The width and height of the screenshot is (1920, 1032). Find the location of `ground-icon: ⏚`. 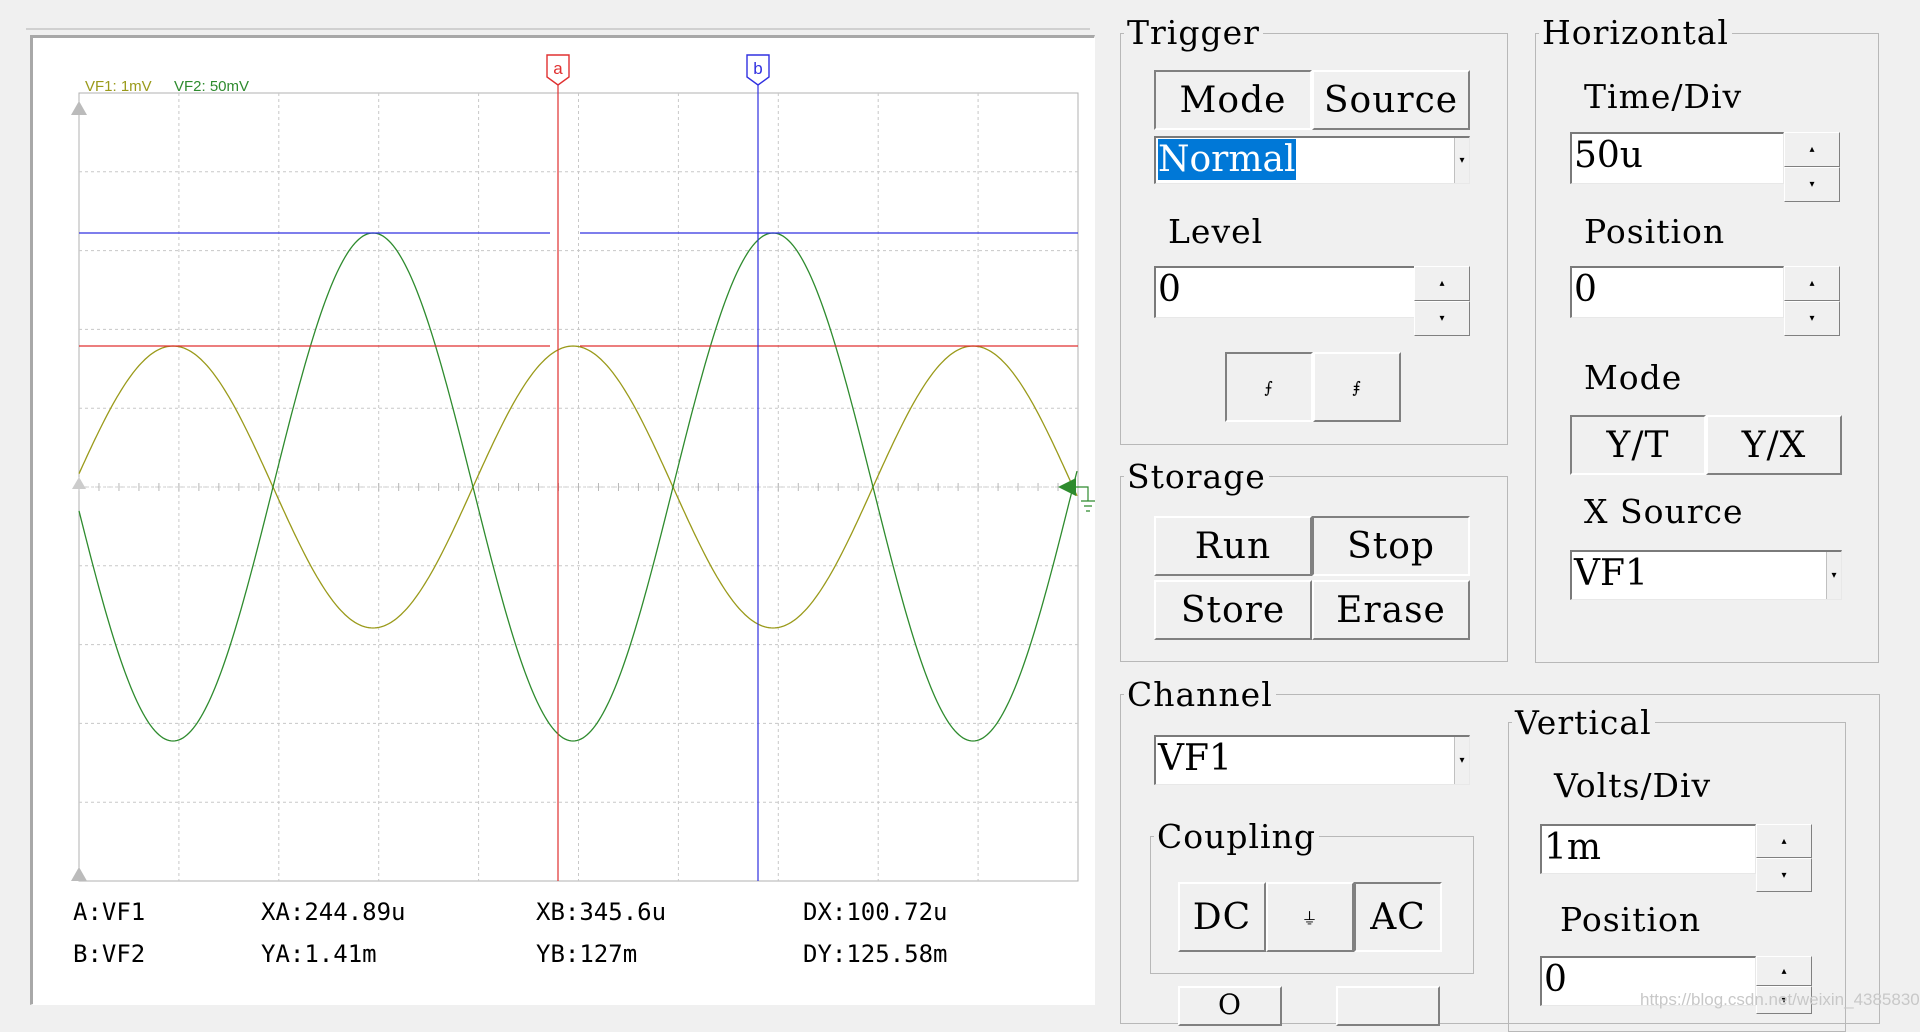

ground-icon: ⏚ is located at coordinates (1310, 918).